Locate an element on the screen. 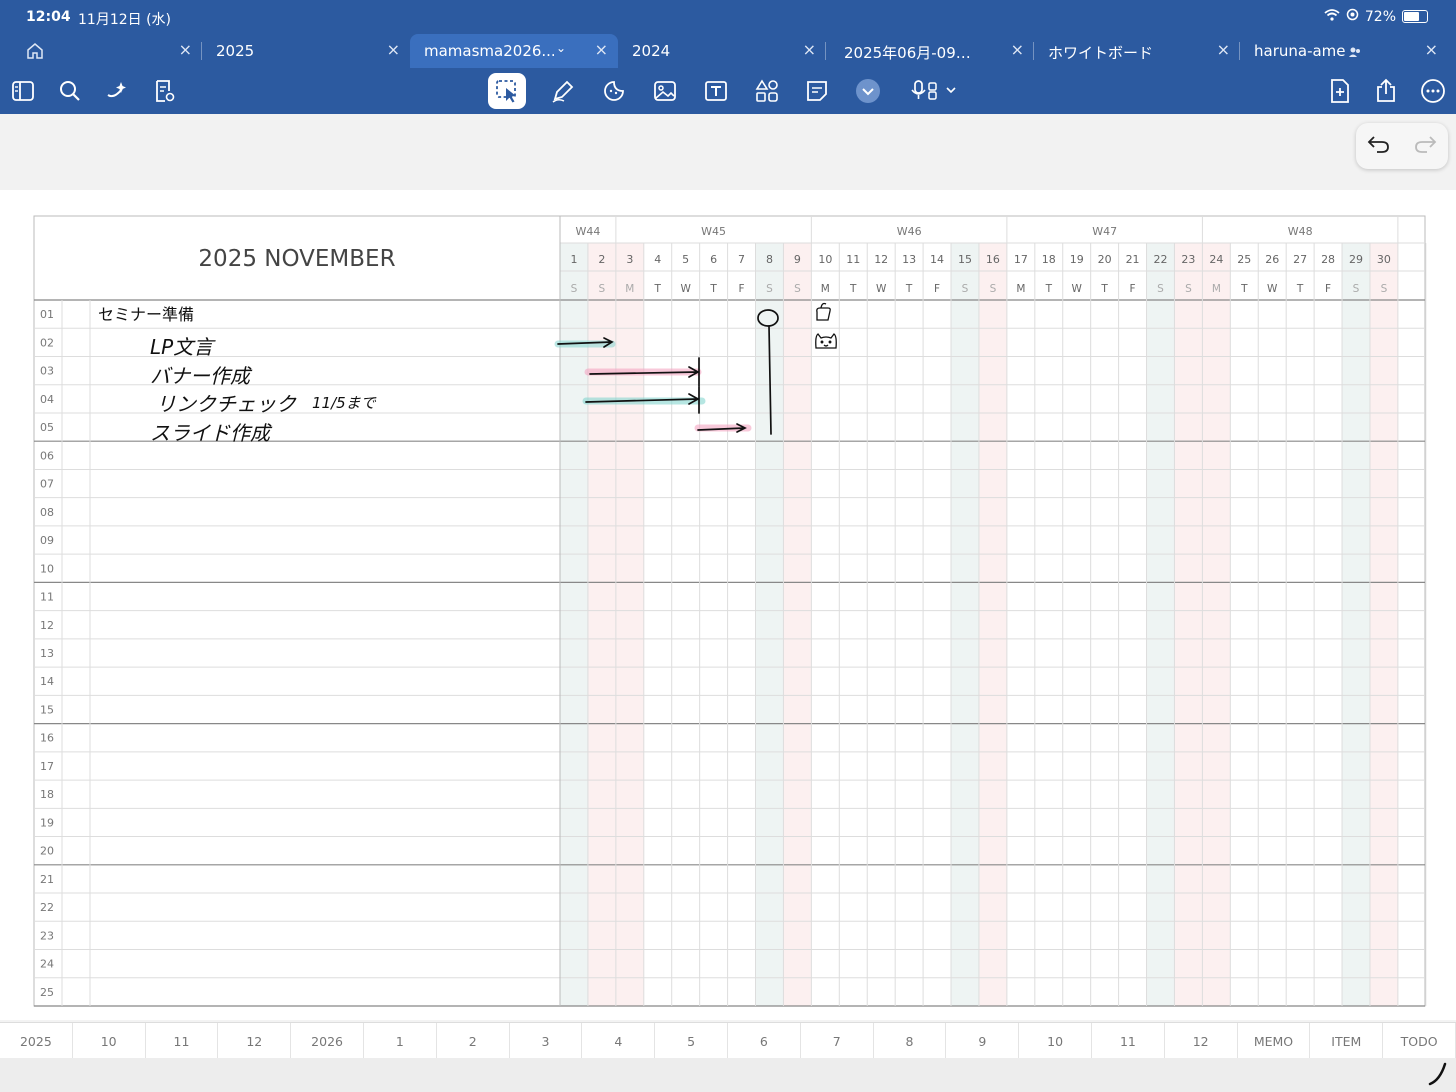 This screenshot has height=1092, width=1456. day-number: 29 is located at coordinates (1356, 259).